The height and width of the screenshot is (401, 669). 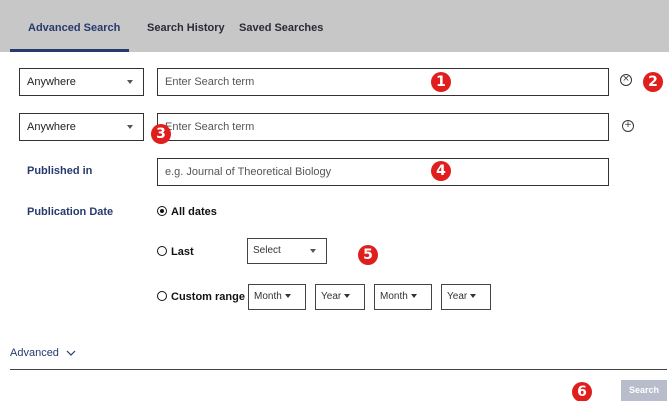 What do you see at coordinates (182, 252) in the screenshot?
I see `last-label: Last` at bounding box center [182, 252].